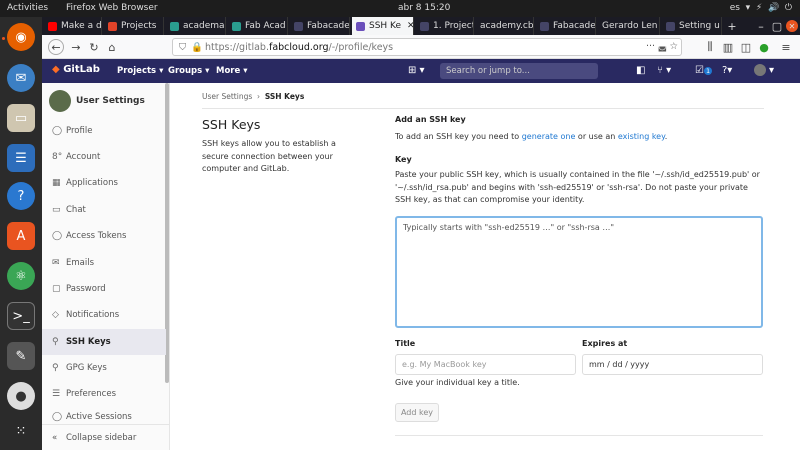 This screenshot has height=450, width=800. I want to click on sidebar-item-notifications: ◇ Notifications, so click(104, 315).